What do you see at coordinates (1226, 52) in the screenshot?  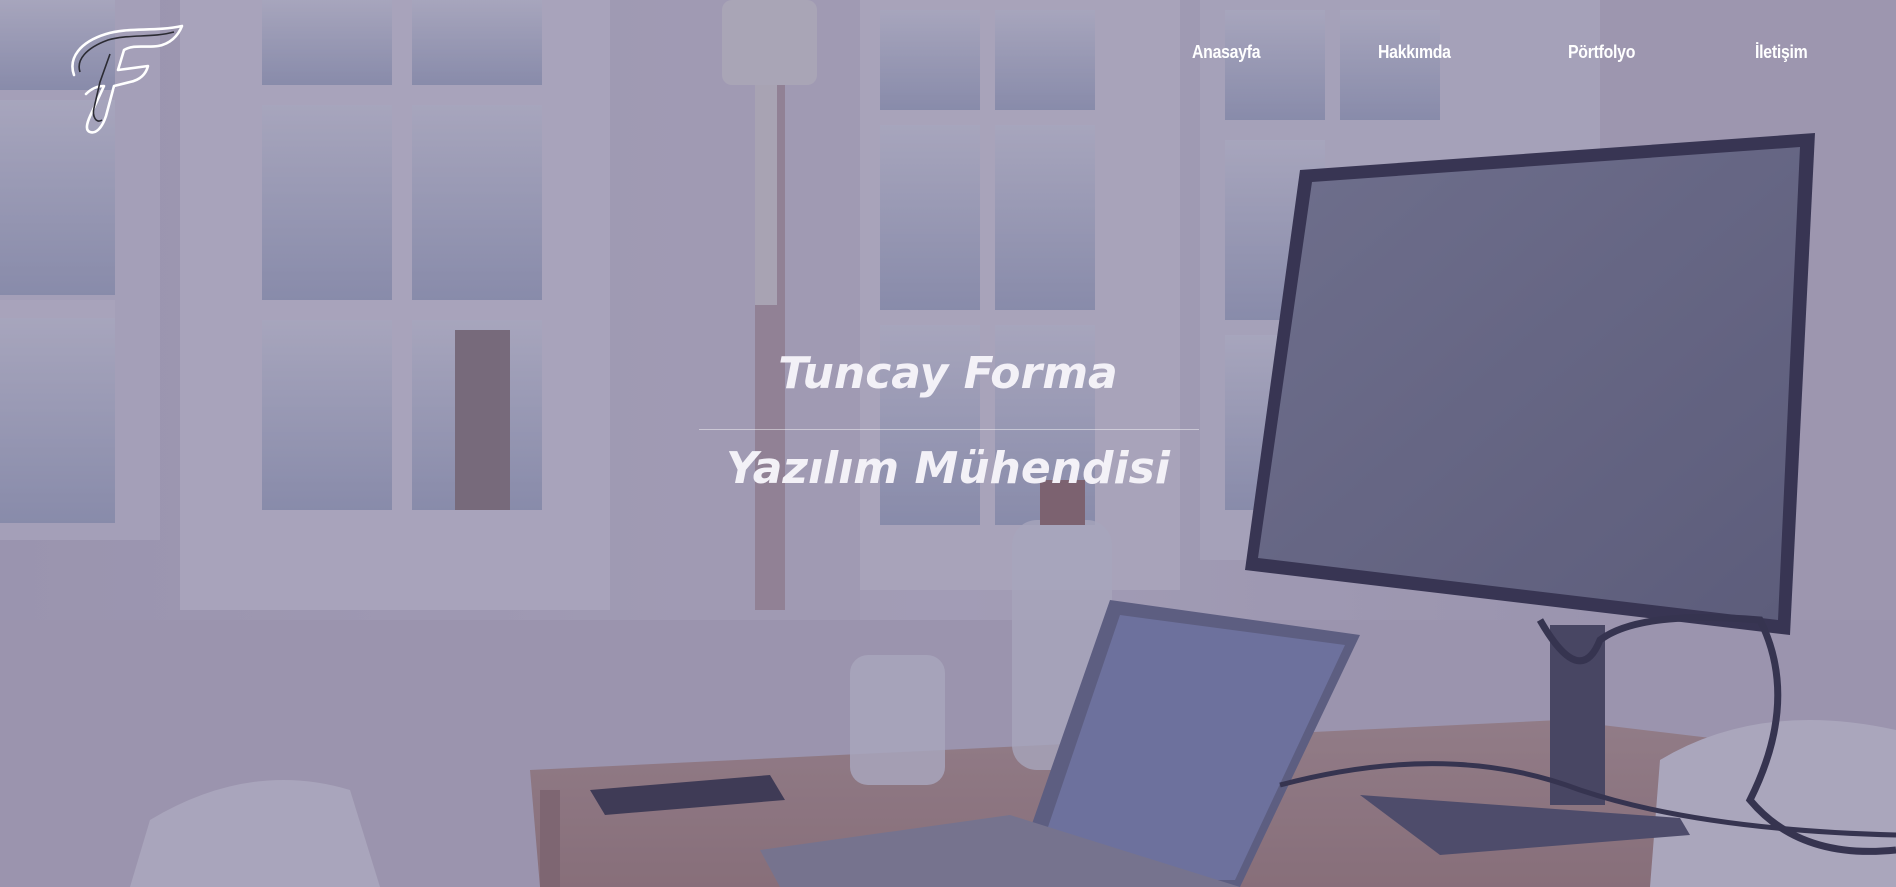 I see `nav-link-home: Anasayfa` at bounding box center [1226, 52].